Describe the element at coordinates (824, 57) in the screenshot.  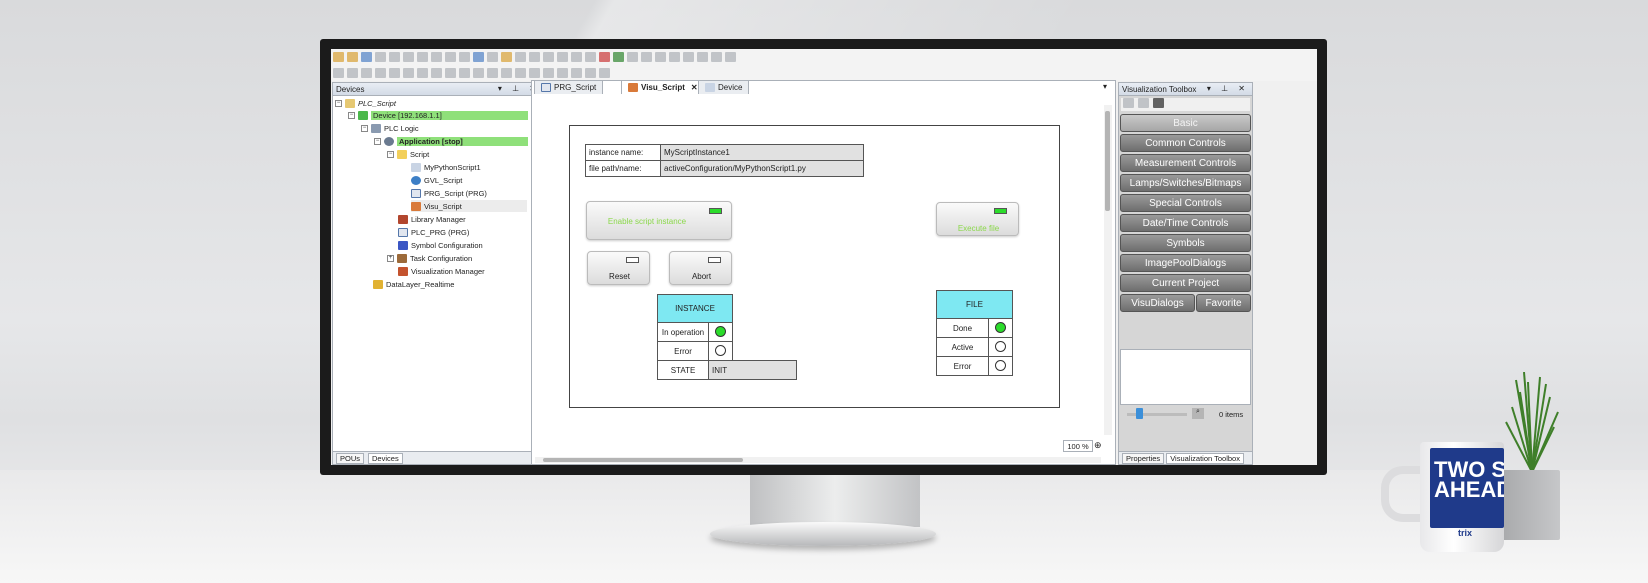
I see `main-toolbar-row1` at that location.